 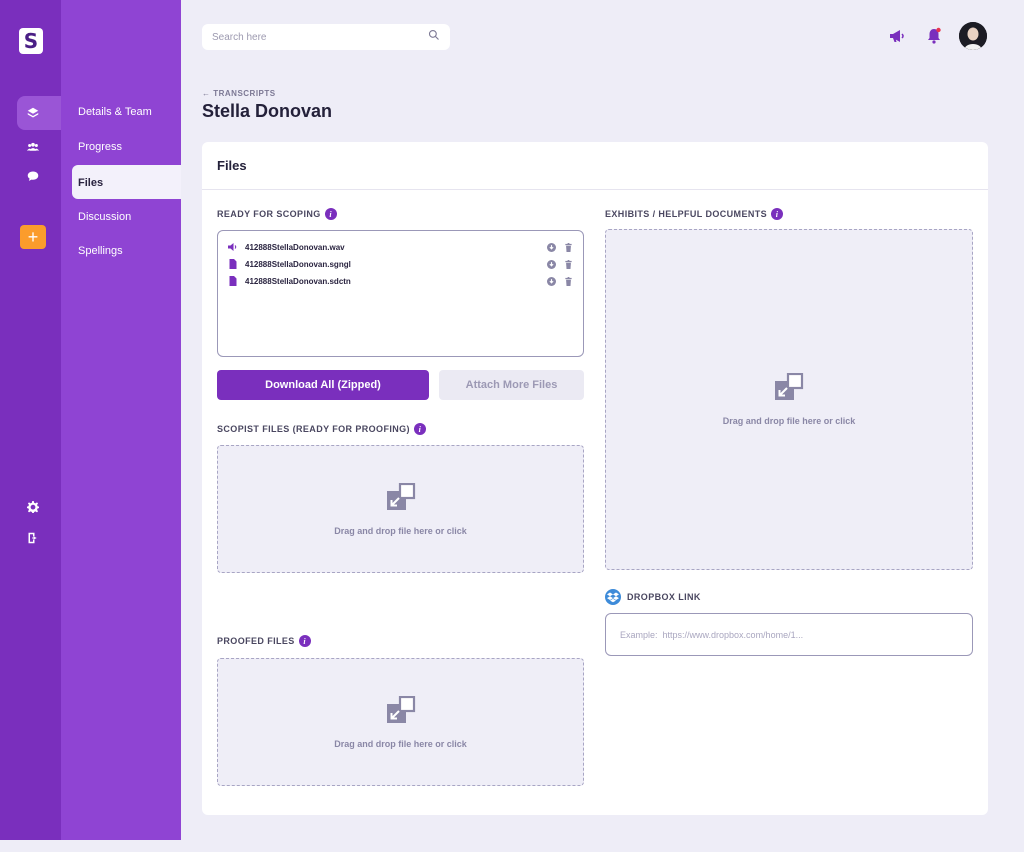 What do you see at coordinates (511, 385) in the screenshot?
I see `attach-more-files-button: Attach More Files` at bounding box center [511, 385].